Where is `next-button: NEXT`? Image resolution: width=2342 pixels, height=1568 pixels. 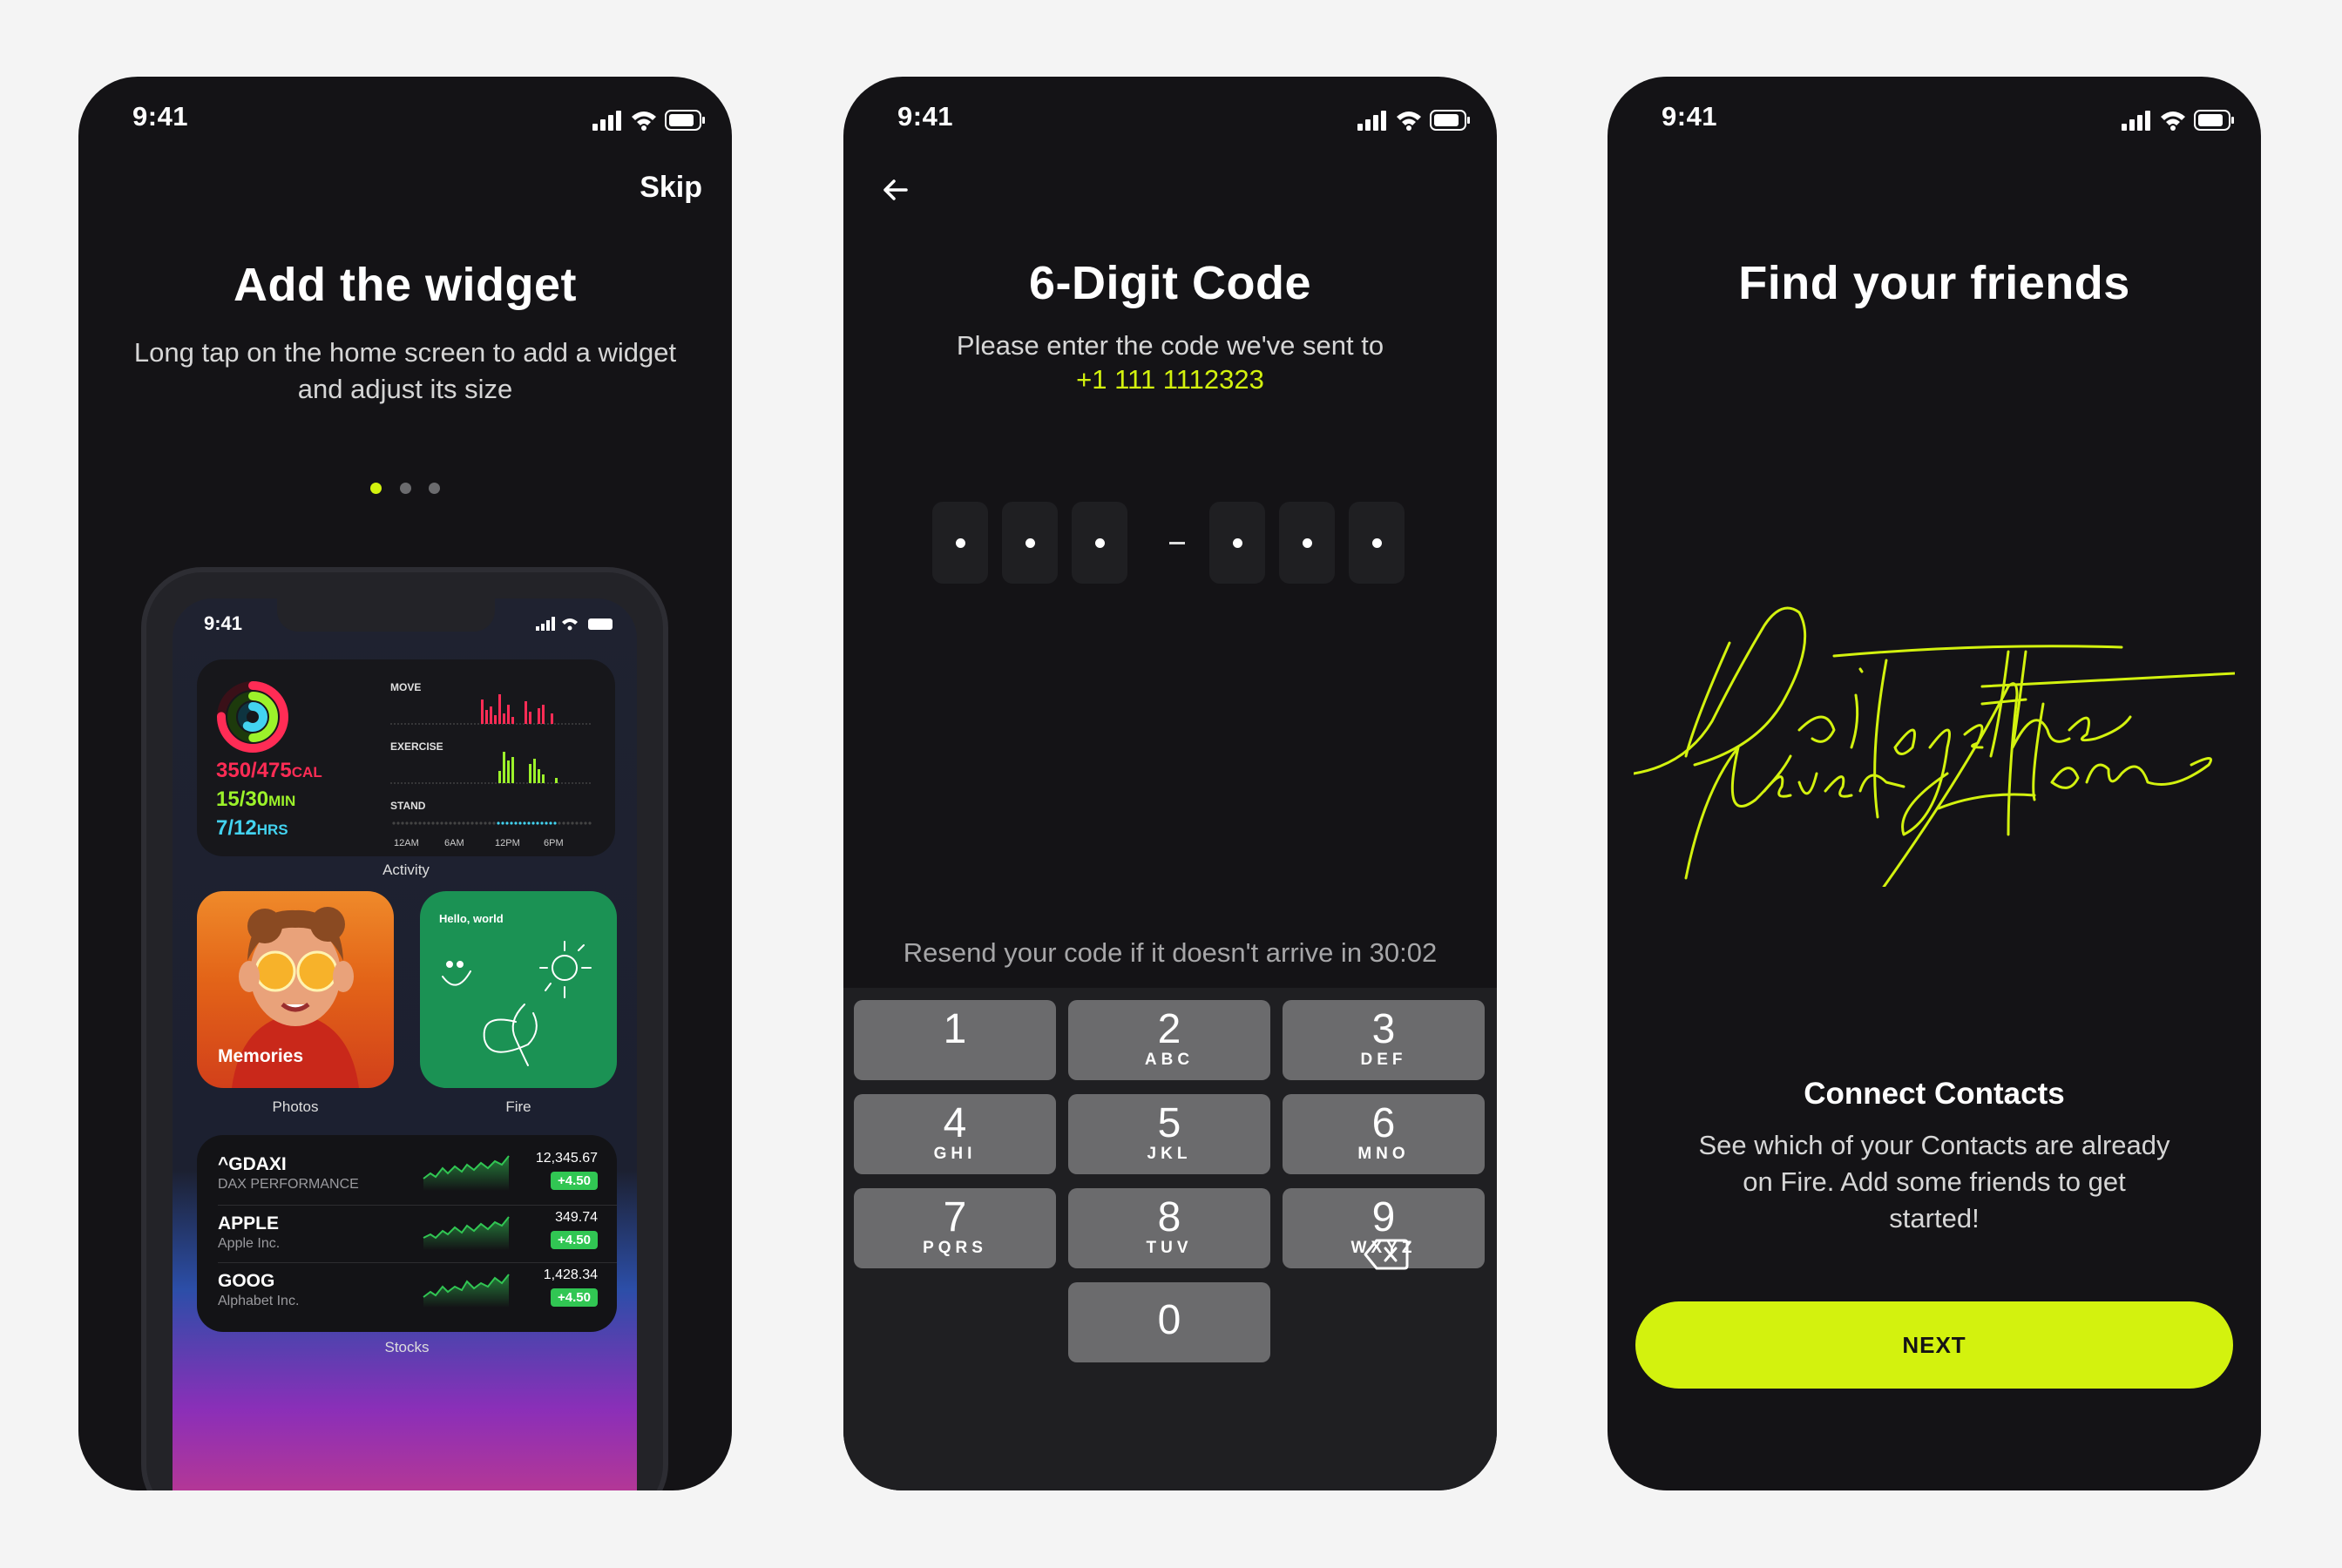 next-button: NEXT is located at coordinates (1934, 1345).